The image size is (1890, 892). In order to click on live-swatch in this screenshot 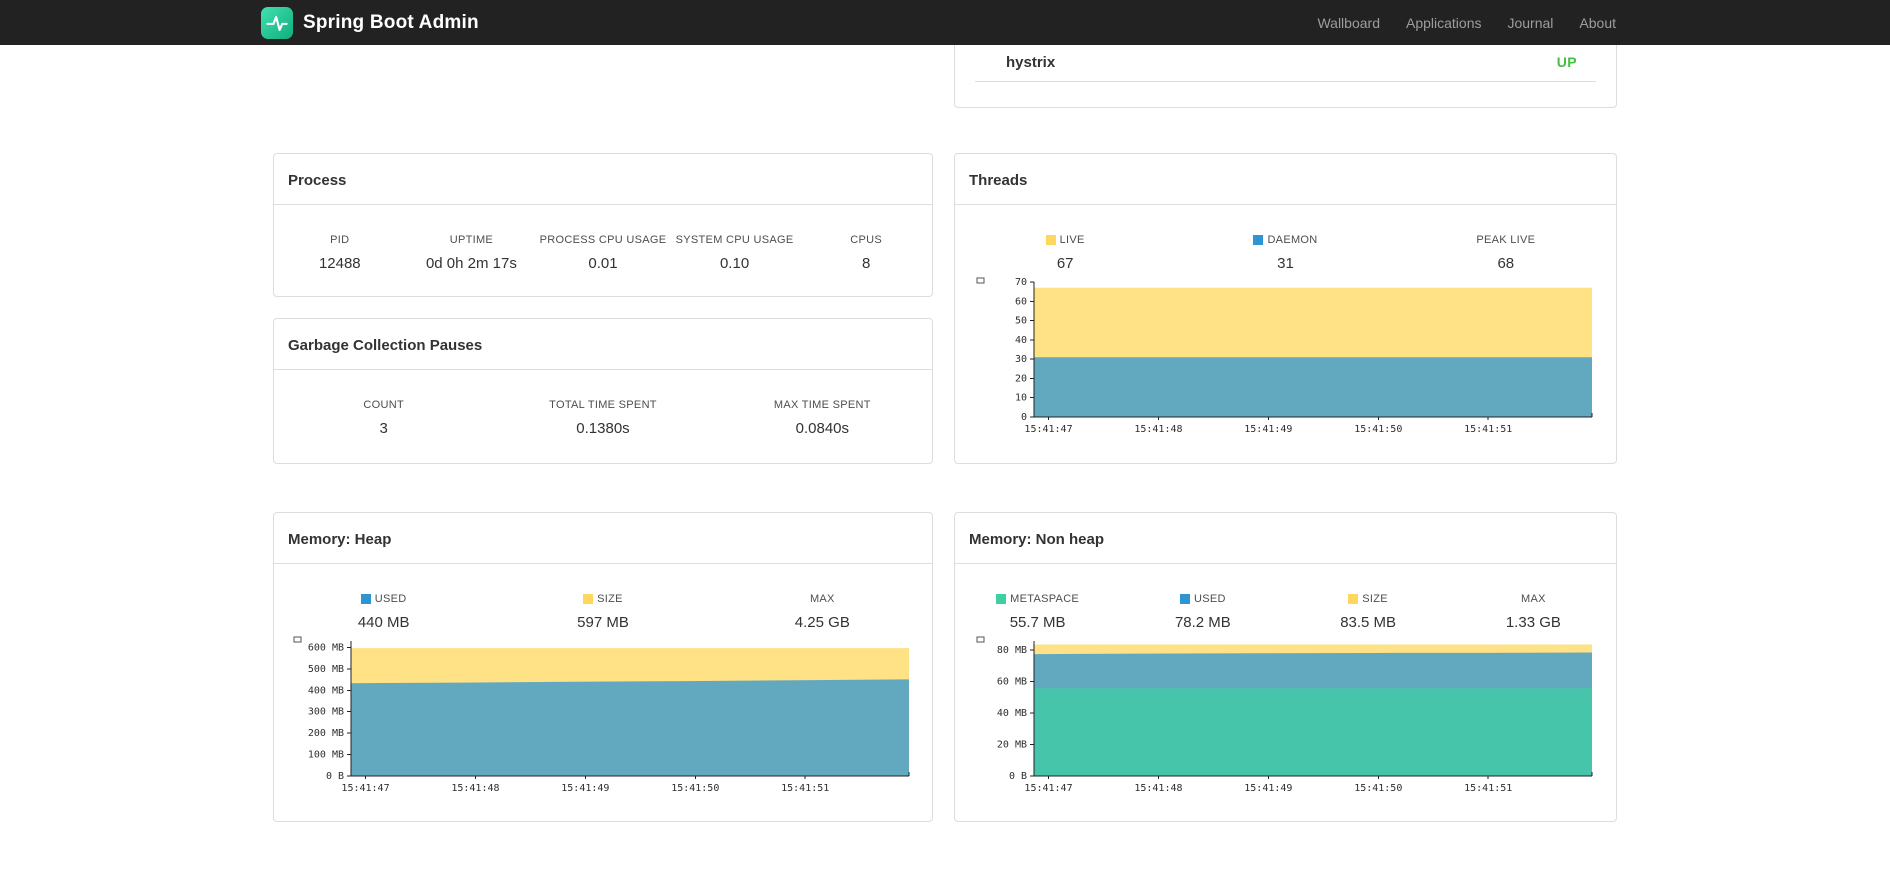, I will do `click(1050, 240)`.